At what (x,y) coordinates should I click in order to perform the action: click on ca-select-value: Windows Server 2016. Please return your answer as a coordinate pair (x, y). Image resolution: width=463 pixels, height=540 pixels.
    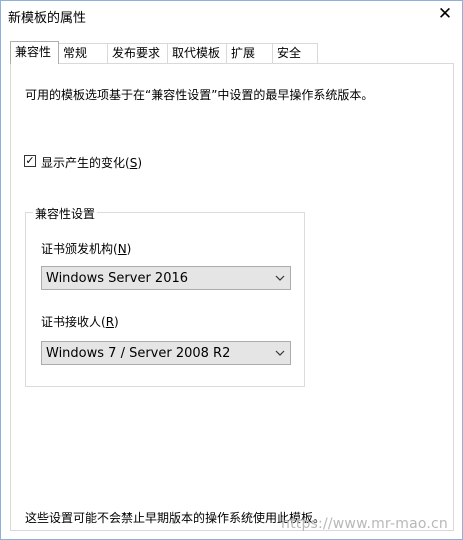
    Looking at the image, I should click on (117, 278).